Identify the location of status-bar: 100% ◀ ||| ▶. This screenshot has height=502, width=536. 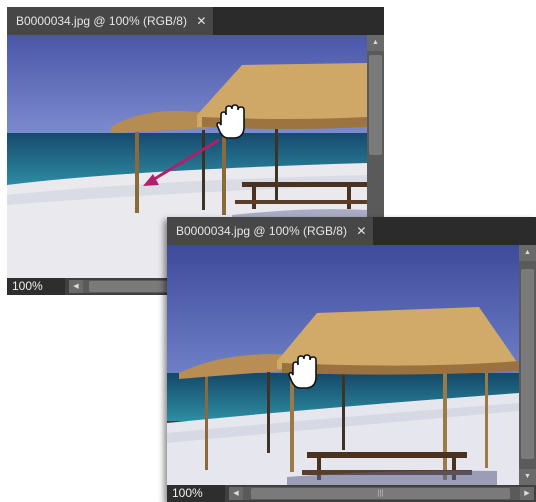
(351, 493).